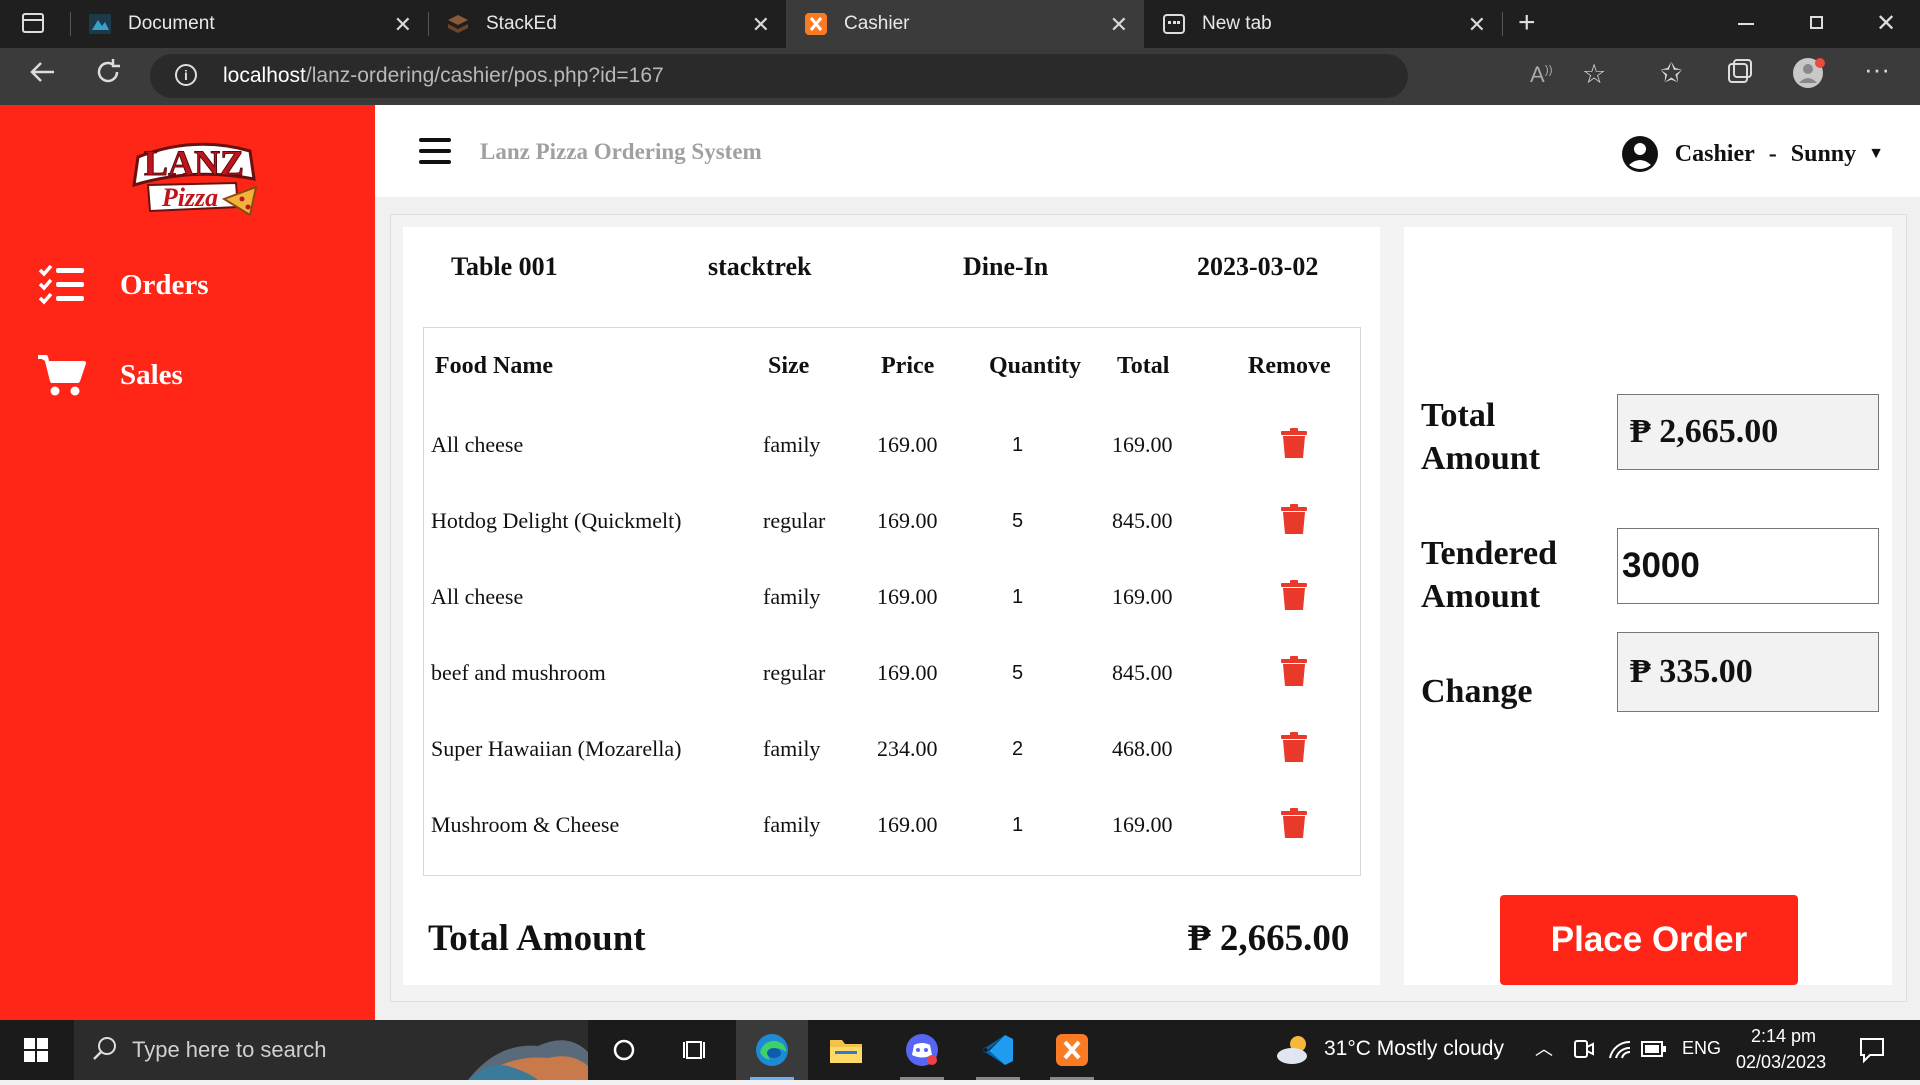 Image resolution: width=1920 pixels, height=1085 pixels. I want to click on place-order-button: Place Order, so click(1649, 940).